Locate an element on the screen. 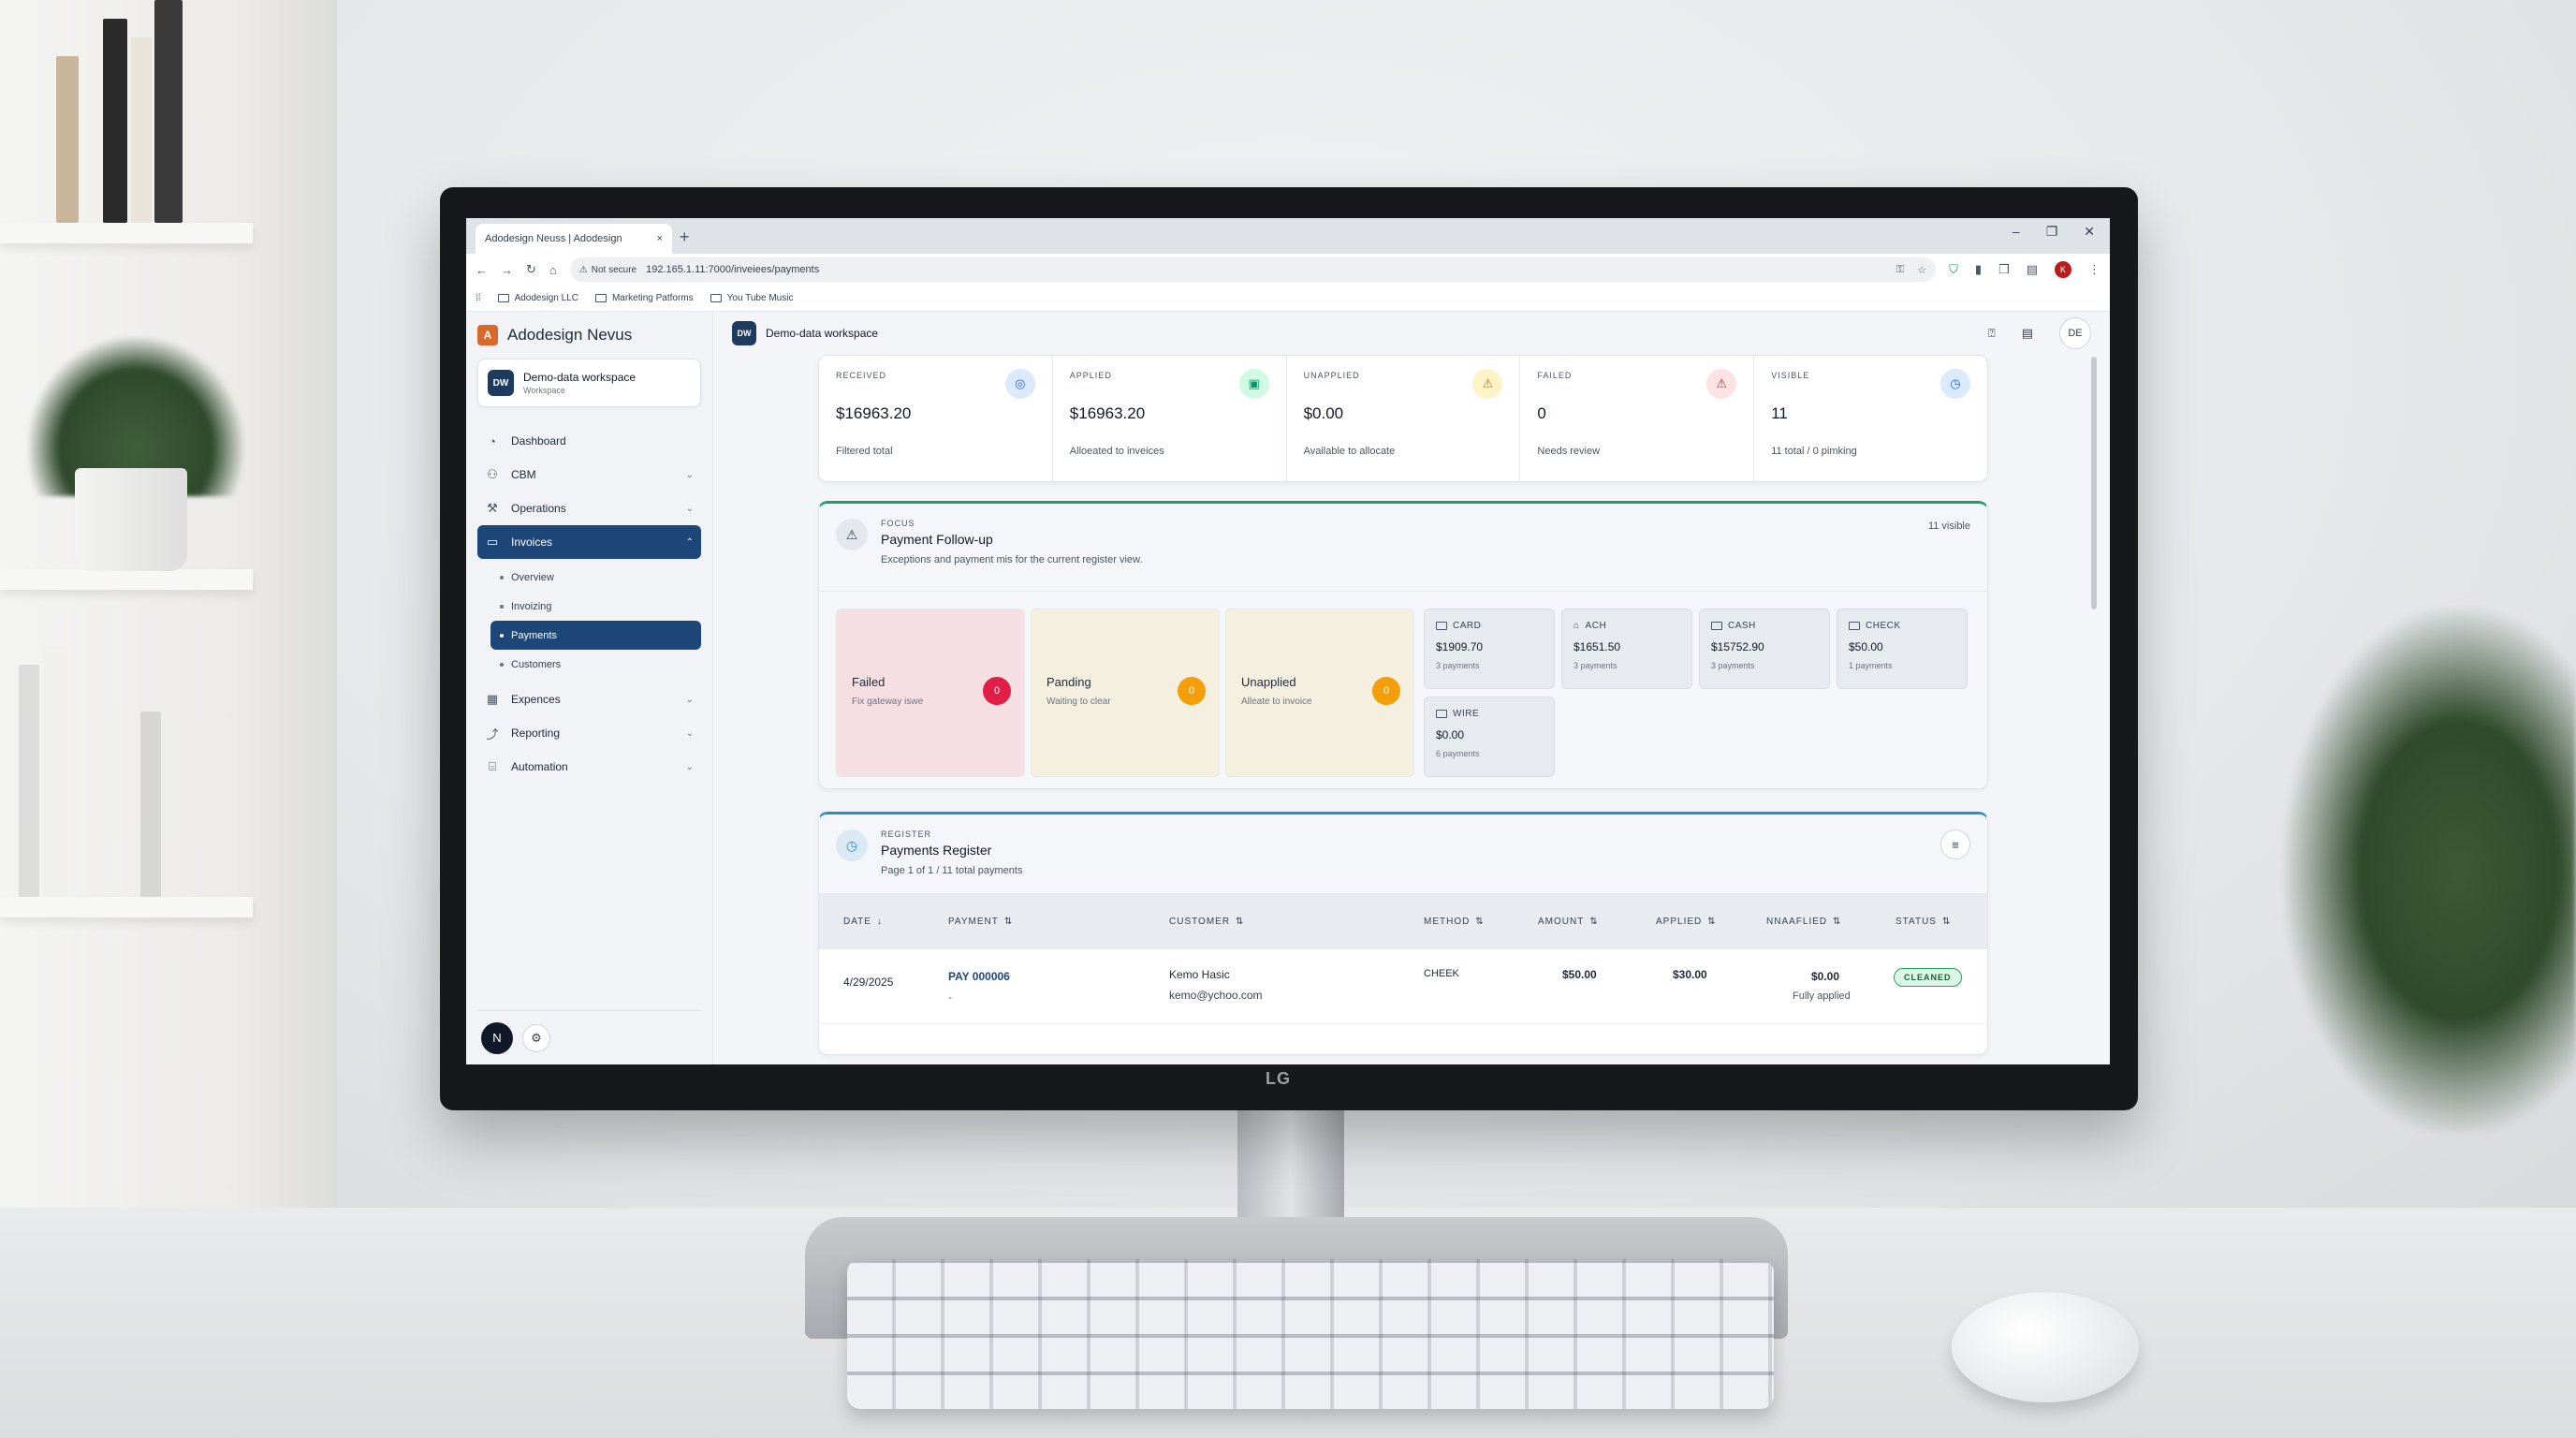 This screenshot has width=2576, height=1438. shield-icon: ⛉ is located at coordinates (1953, 269).